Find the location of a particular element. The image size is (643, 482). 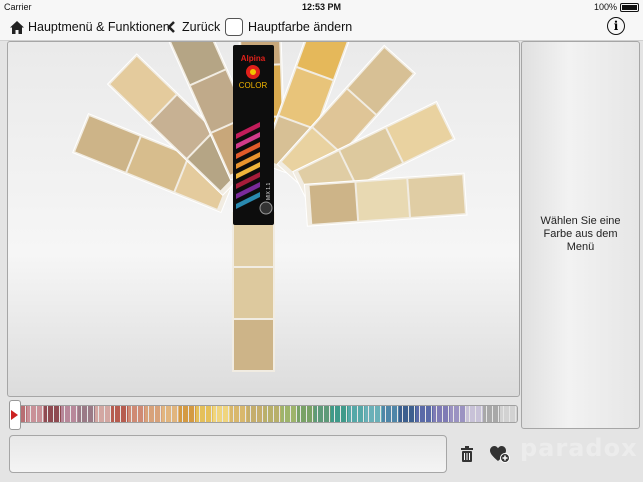

paradox-watermark: paradox is located at coordinates (579, 448).